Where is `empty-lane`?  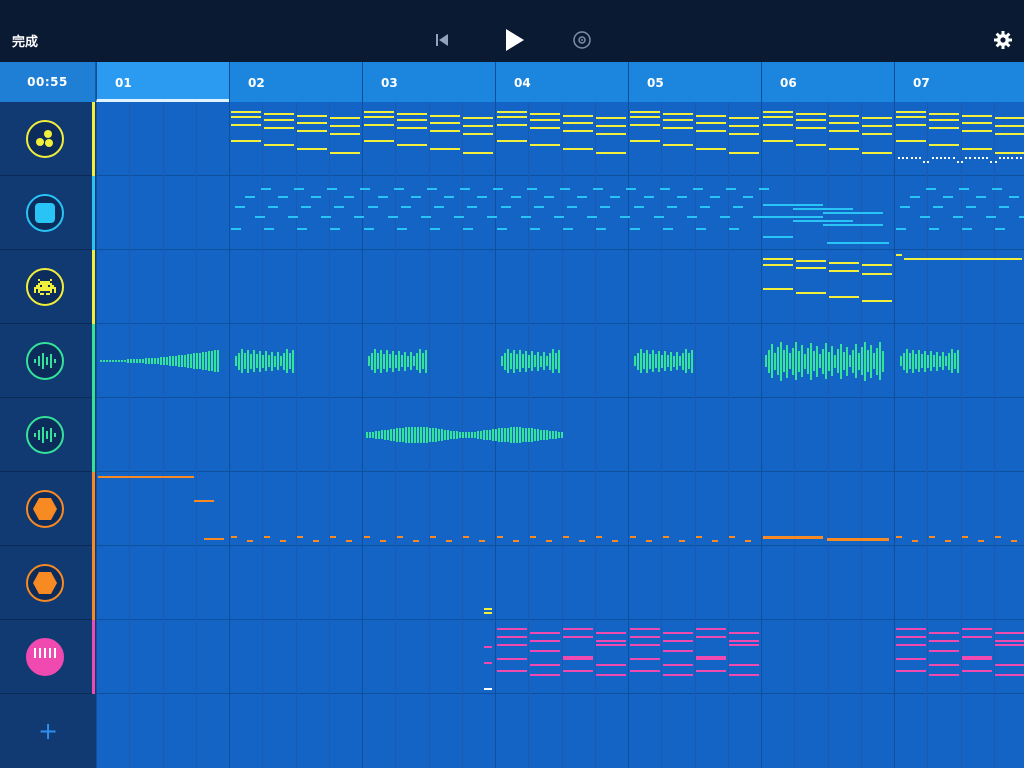
empty-lane is located at coordinates (560, 731).